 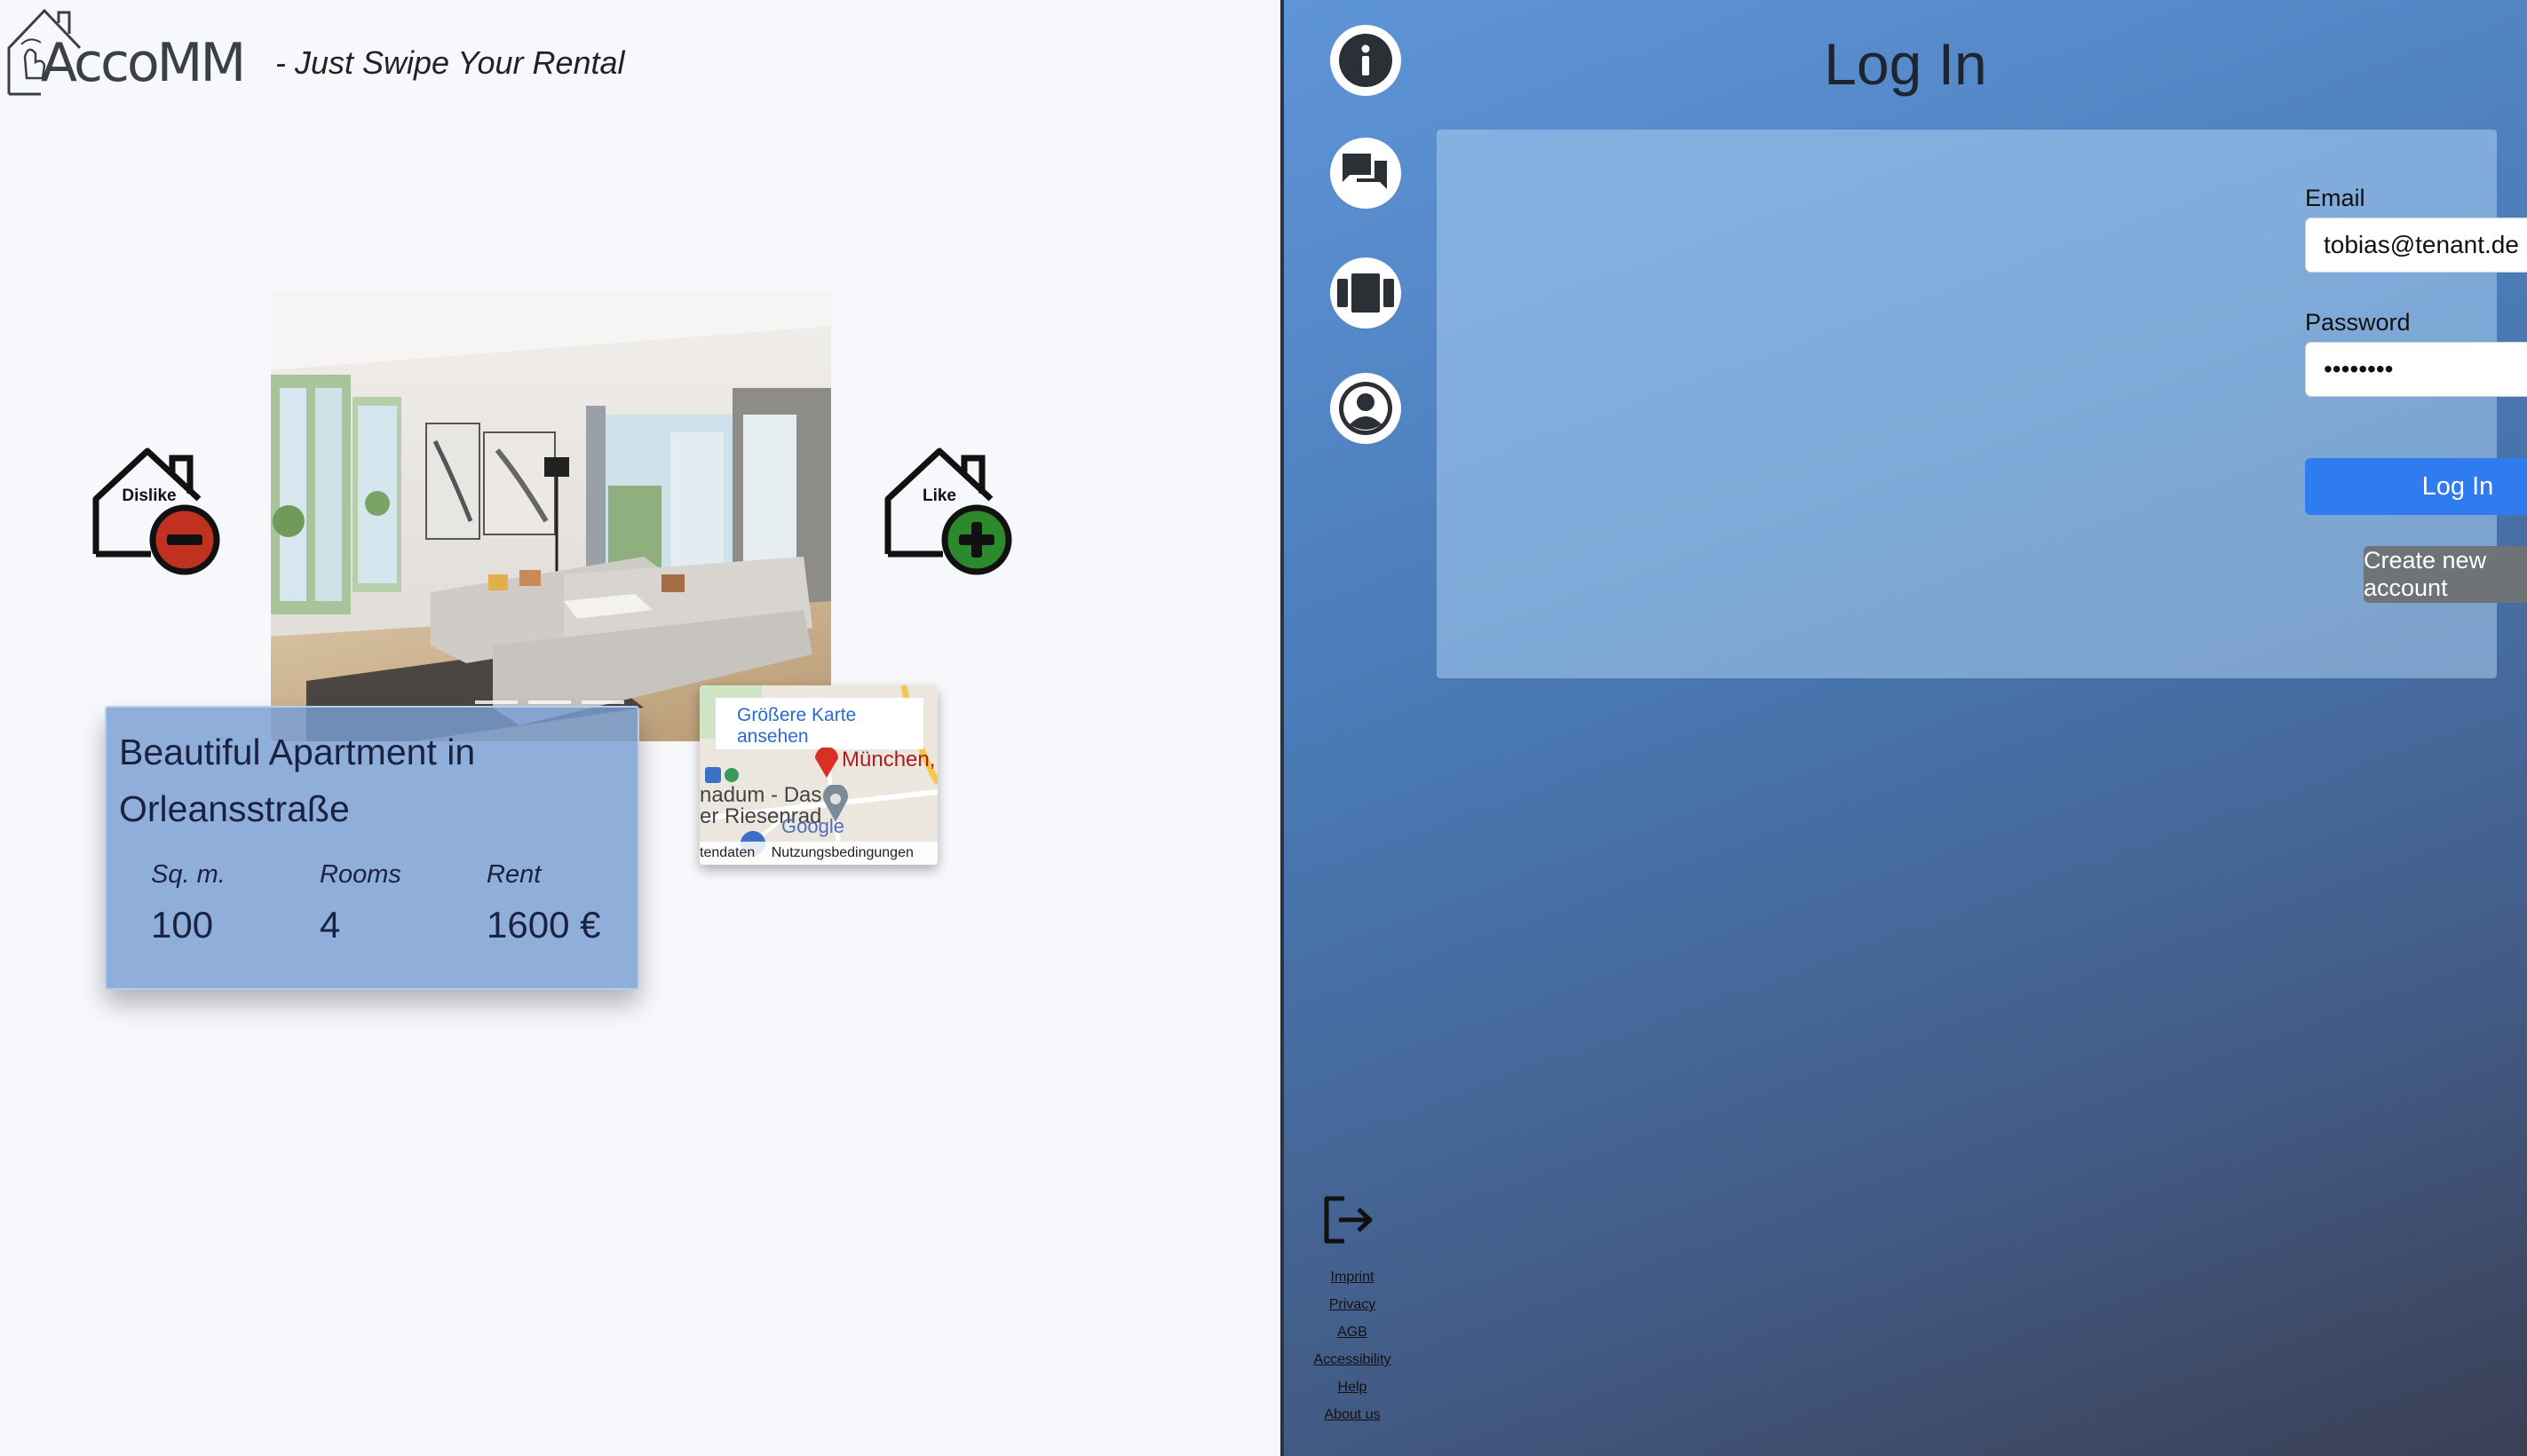 What do you see at coordinates (330, 925) in the screenshot?
I see `stat-value: 4` at bounding box center [330, 925].